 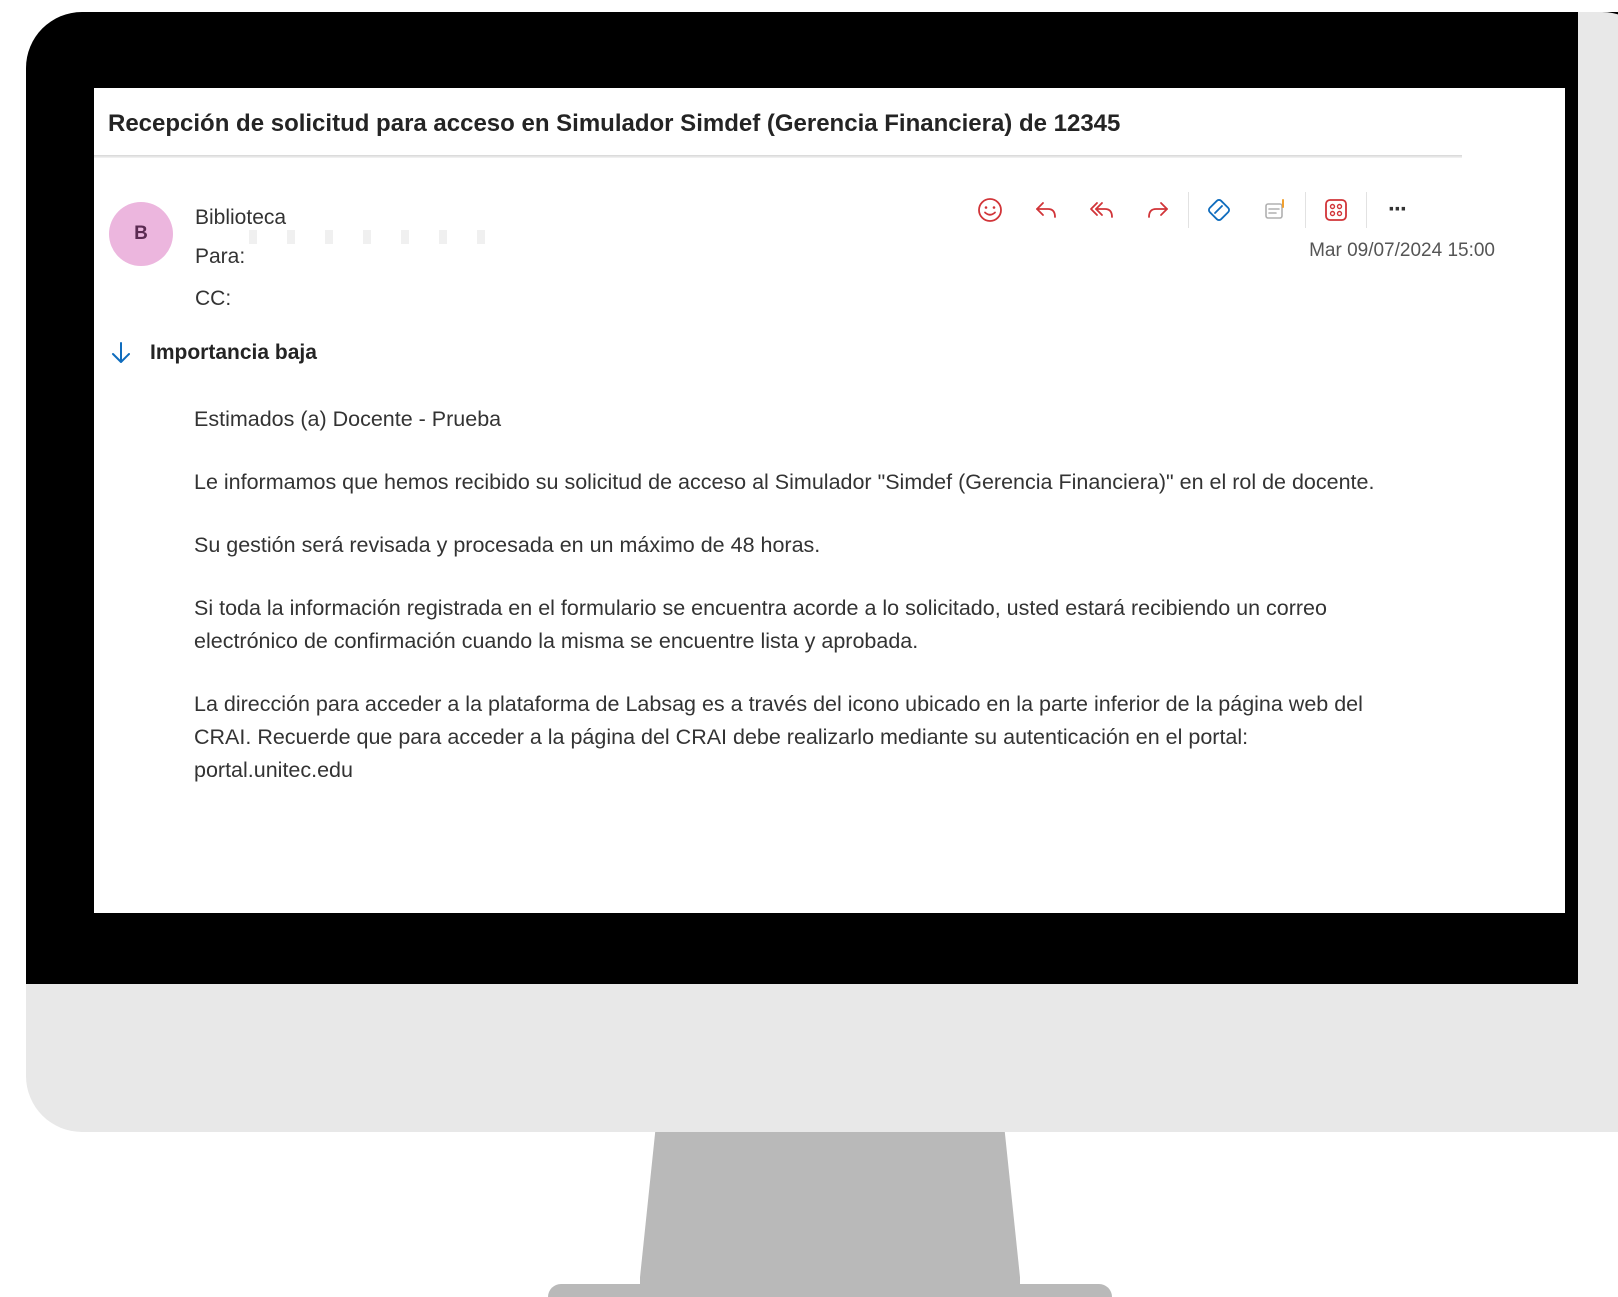 I want to click on notes-icon, so click(x=1274, y=209).